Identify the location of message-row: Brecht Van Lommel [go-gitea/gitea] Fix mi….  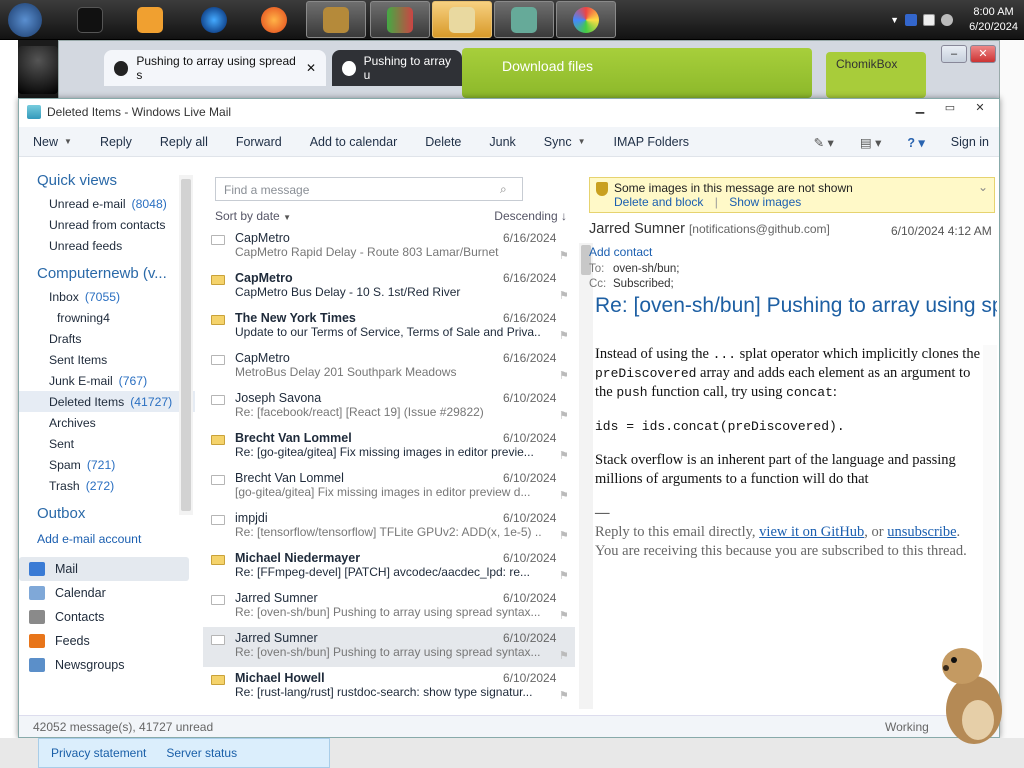
(389, 487).